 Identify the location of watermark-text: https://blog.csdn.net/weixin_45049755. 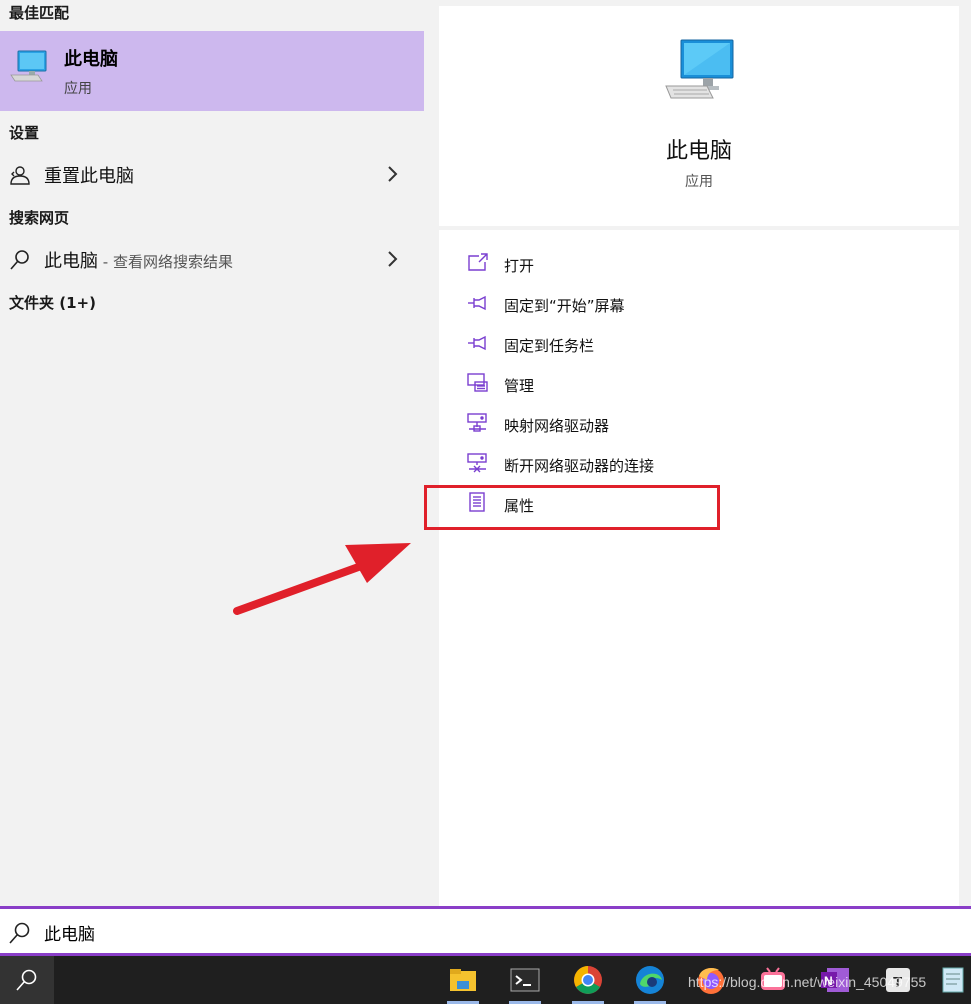
(807, 982).